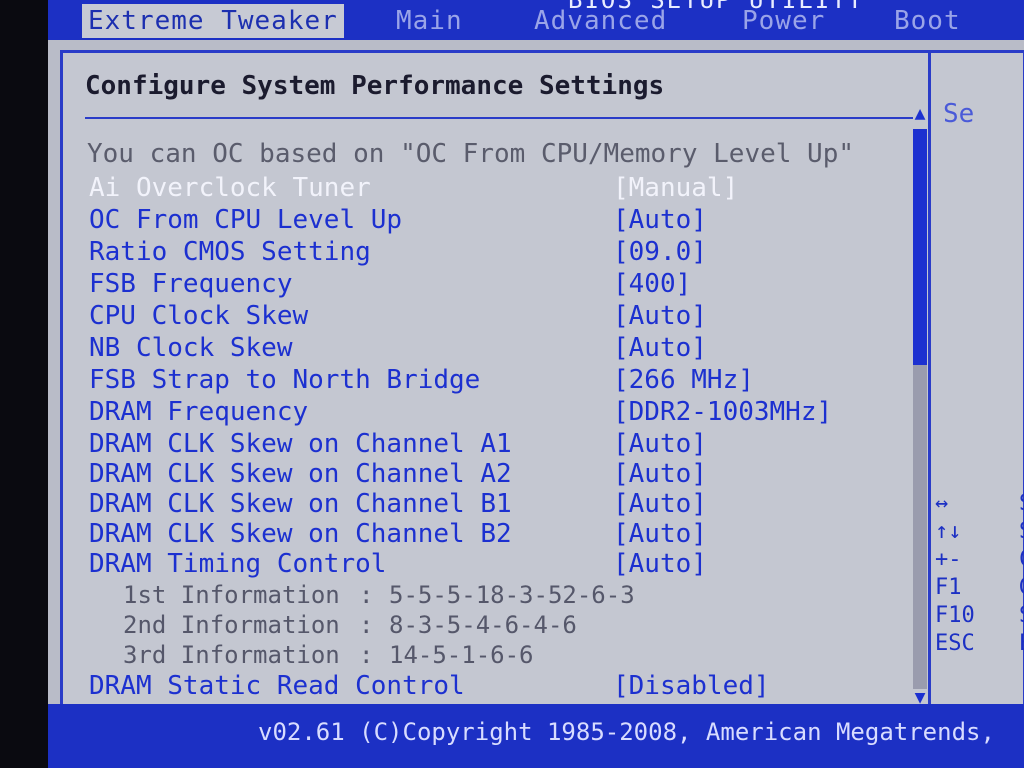  What do you see at coordinates (493, 564) in the screenshot?
I see `setting-dram-timing-control: DRAM Timing Control [Auto]` at bounding box center [493, 564].